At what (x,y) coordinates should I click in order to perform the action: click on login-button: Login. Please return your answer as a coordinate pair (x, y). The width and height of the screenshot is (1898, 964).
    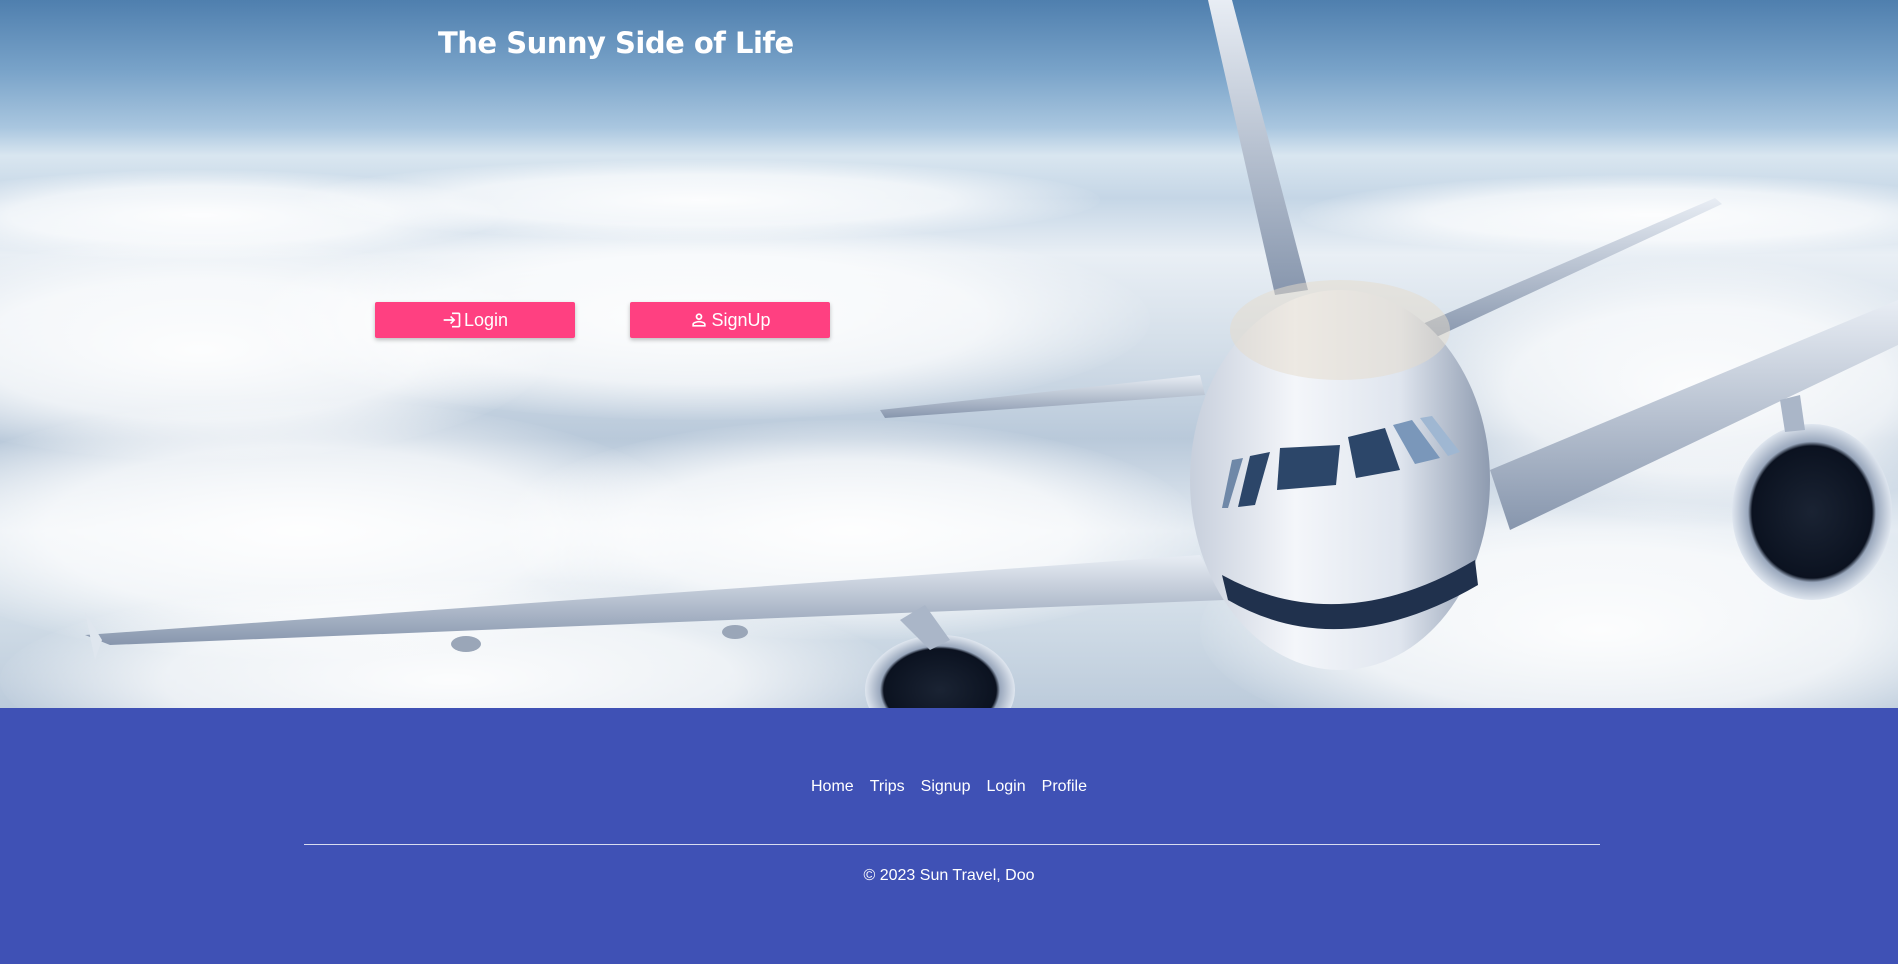
    Looking at the image, I should click on (475, 320).